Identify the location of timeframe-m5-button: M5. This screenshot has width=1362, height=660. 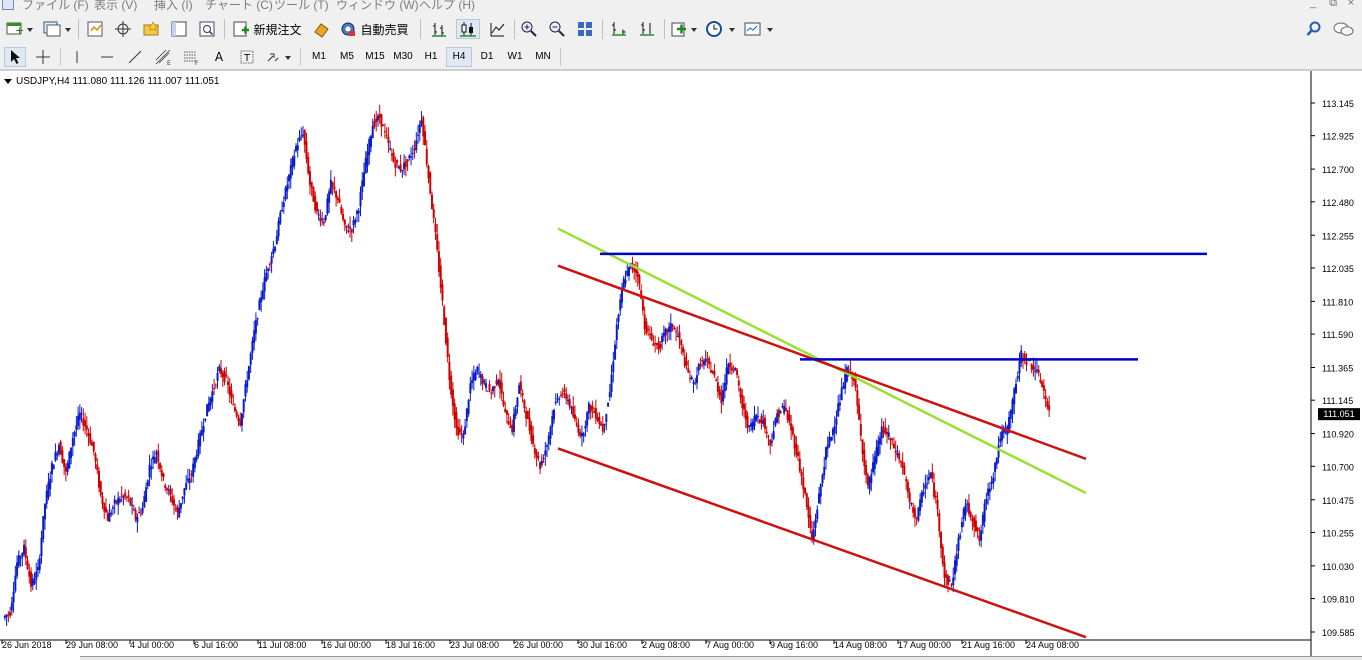
(347, 57).